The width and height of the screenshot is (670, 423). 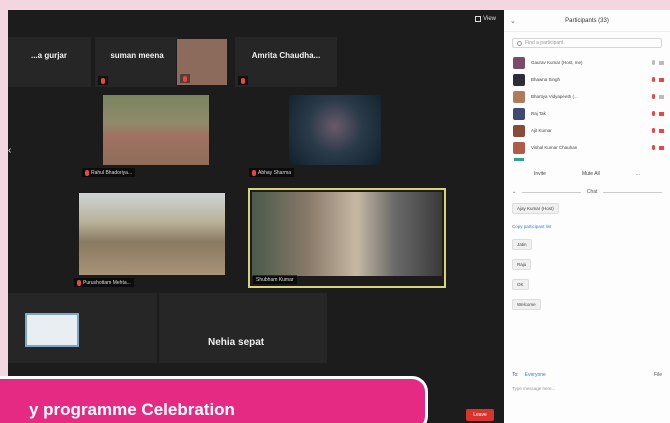 I want to click on search-input: Find a participant, so click(x=587, y=43).